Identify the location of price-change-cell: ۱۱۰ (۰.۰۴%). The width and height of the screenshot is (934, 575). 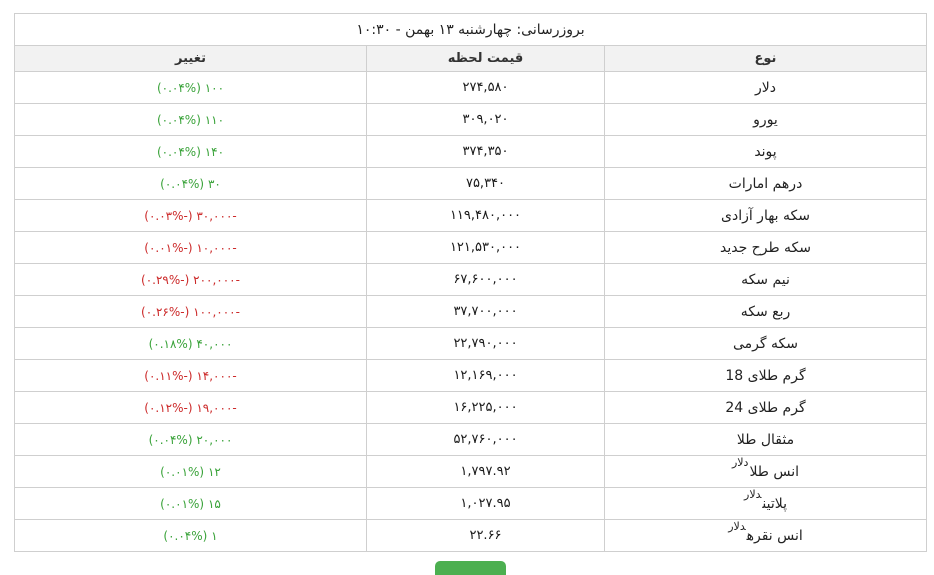
(190, 119).